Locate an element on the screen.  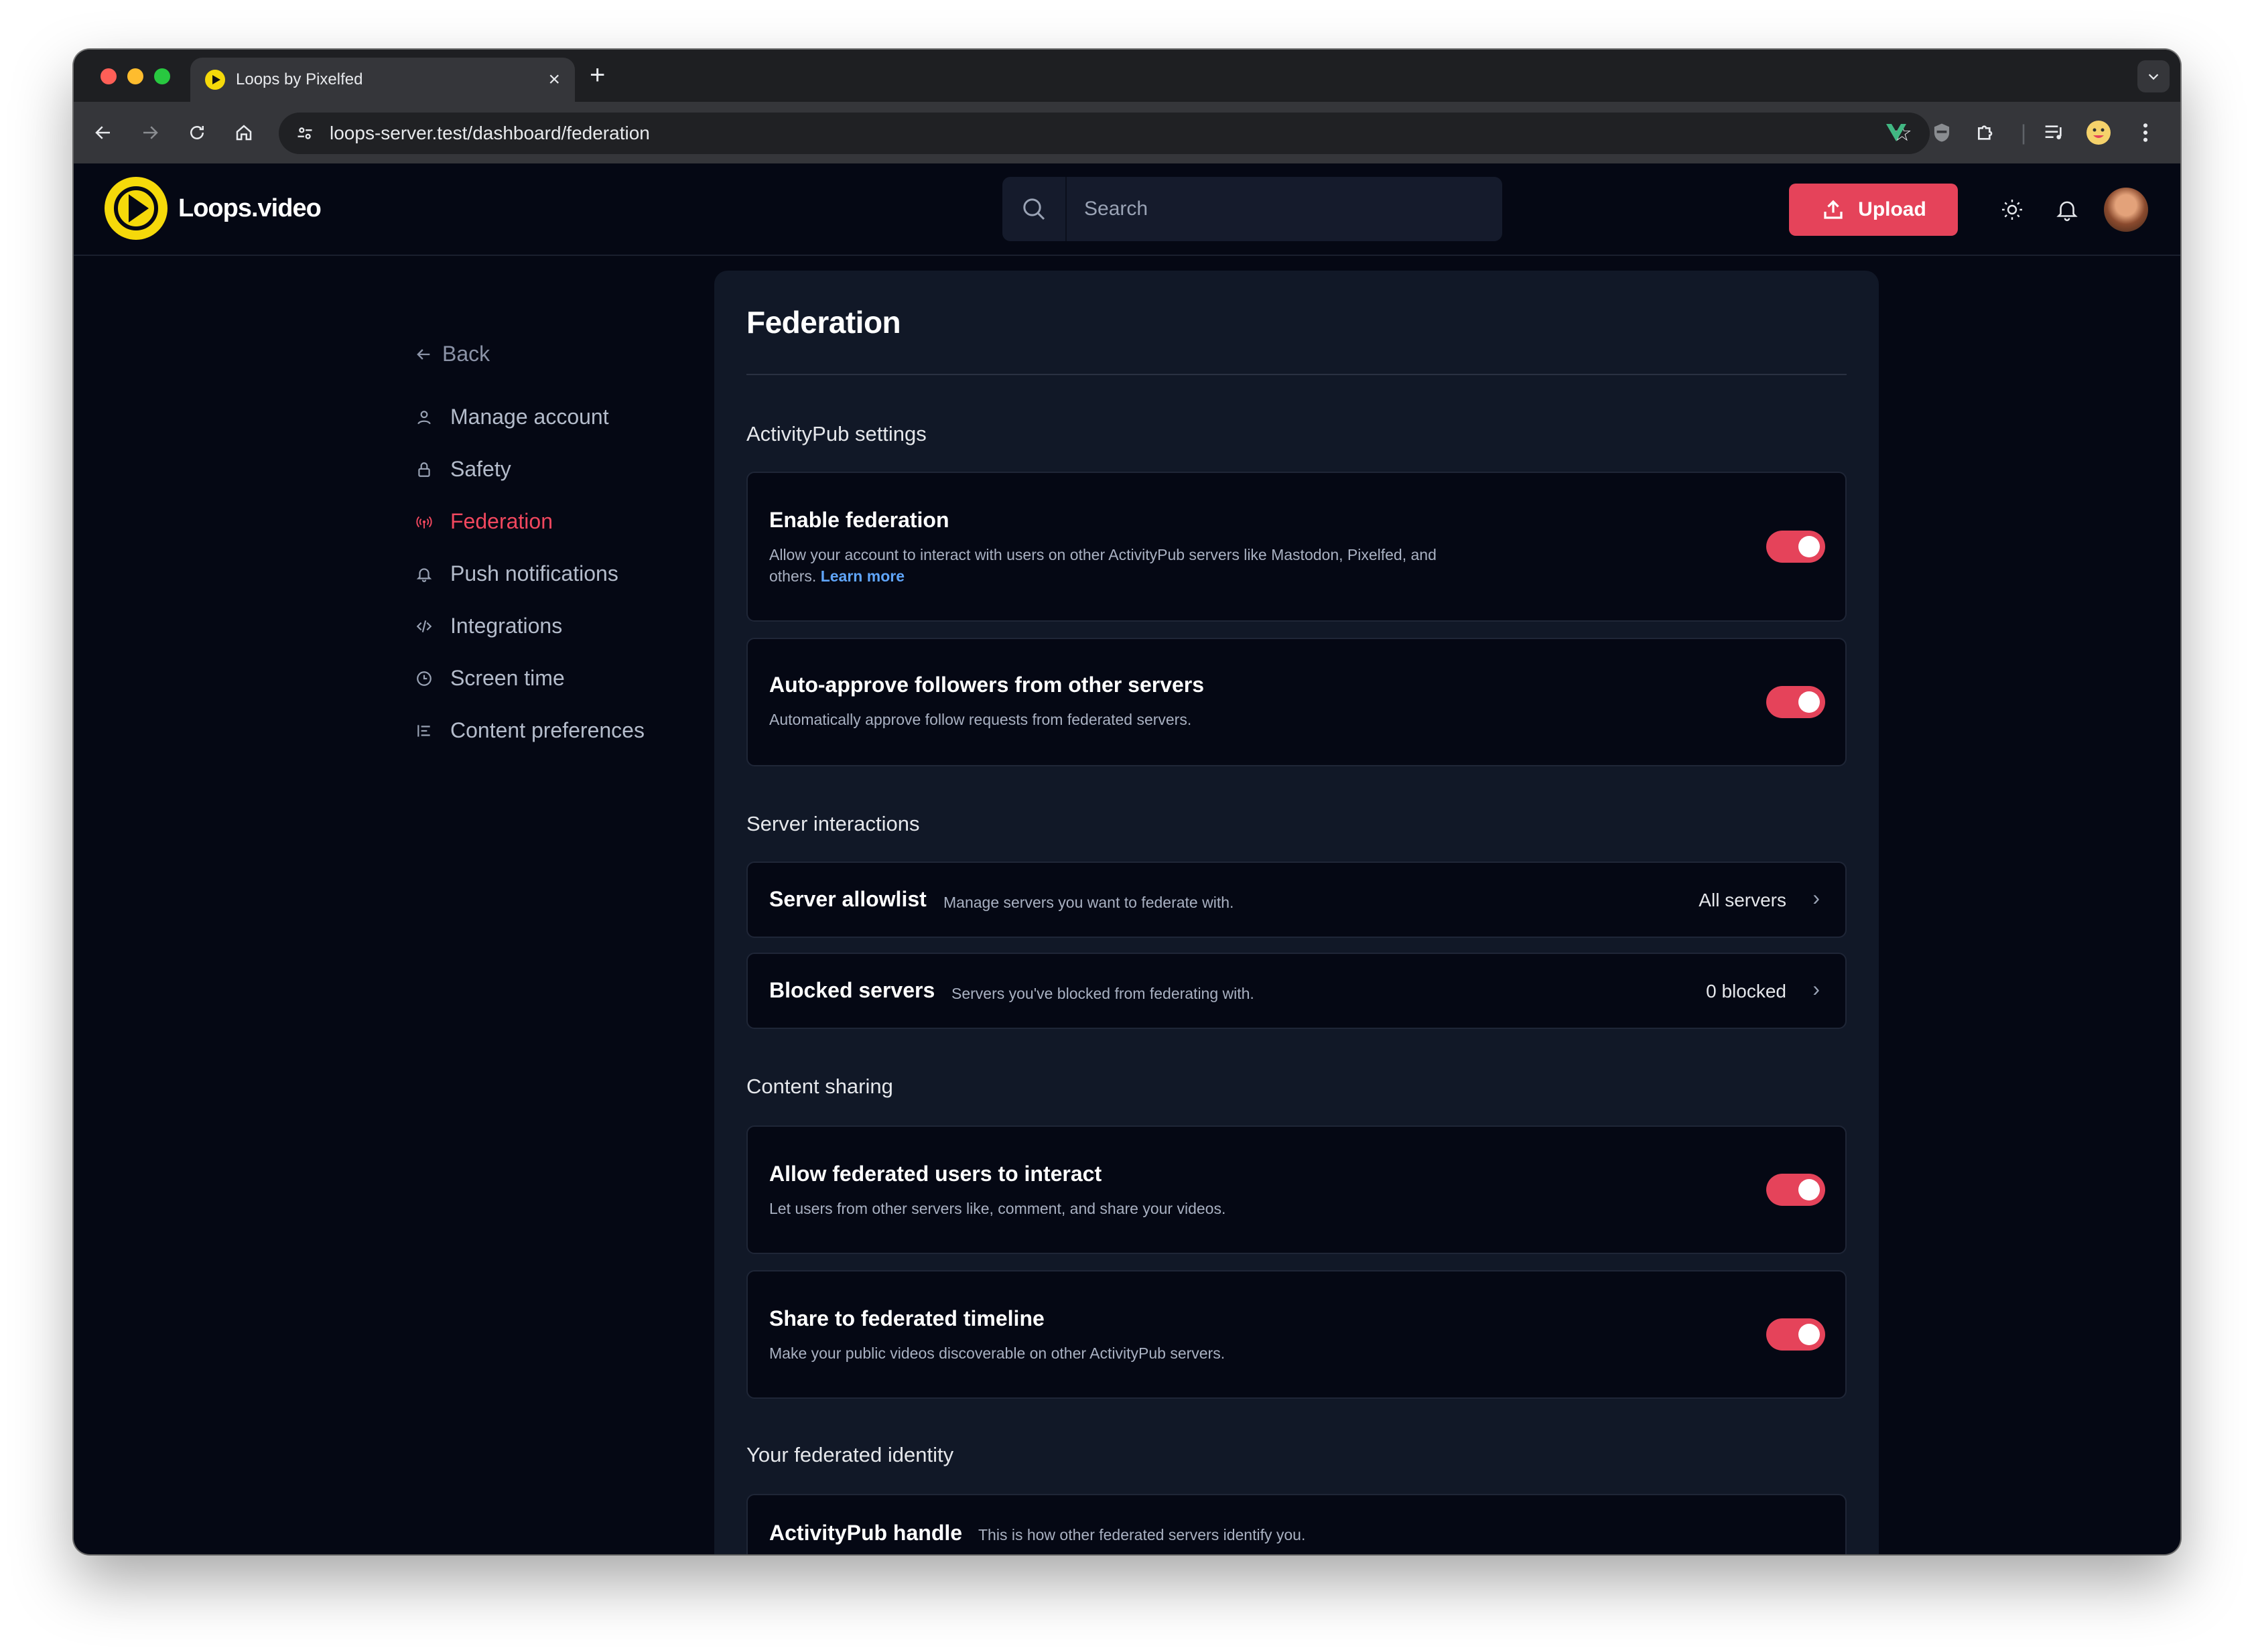
page-title: Federation is located at coordinates (824, 322).